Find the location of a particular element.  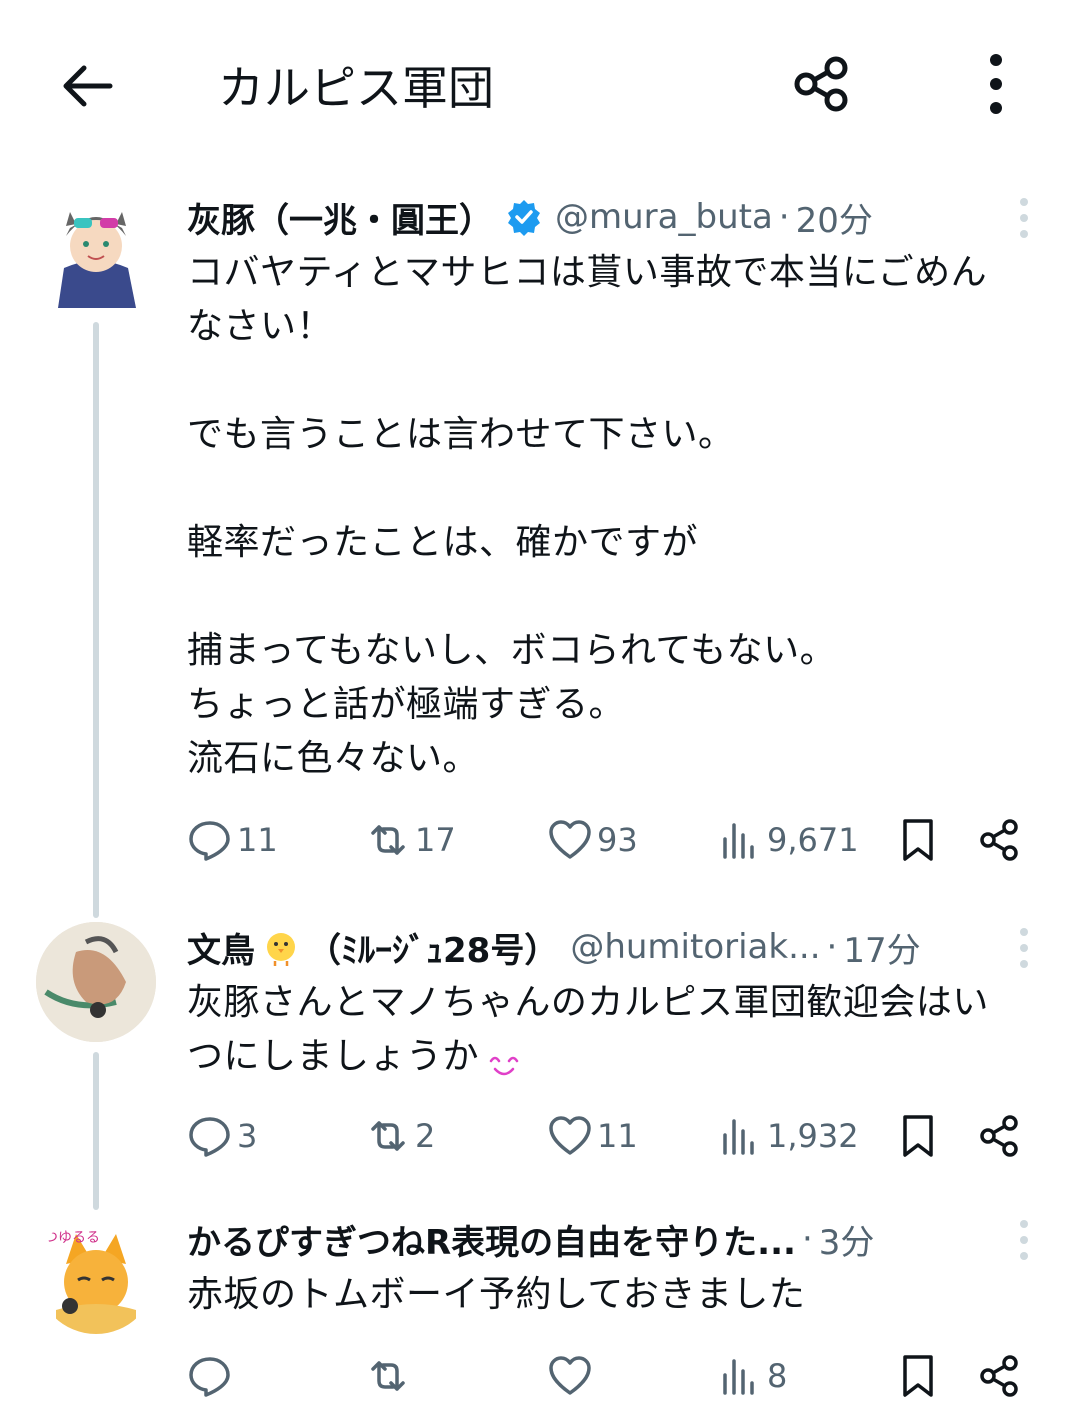

back-arrow-icon is located at coordinates (86, 86).